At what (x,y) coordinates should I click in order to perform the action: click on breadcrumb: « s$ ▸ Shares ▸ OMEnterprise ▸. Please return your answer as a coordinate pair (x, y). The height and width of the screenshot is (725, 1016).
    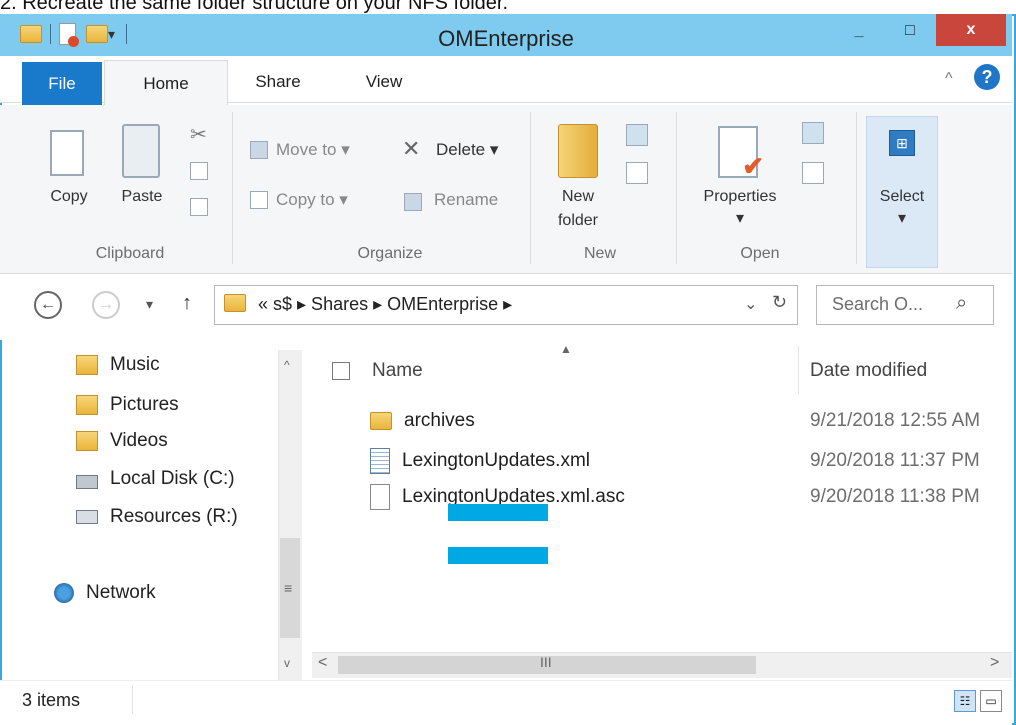
    Looking at the image, I should click on (385, 304).